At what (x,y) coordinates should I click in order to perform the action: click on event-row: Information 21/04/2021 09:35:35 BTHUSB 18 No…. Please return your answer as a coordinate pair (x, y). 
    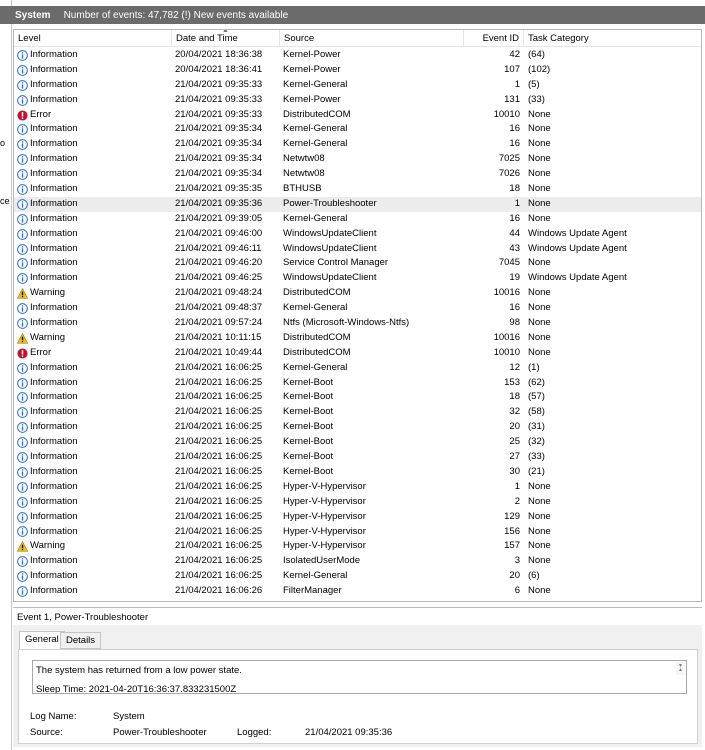
    Looking at the image, I should click on (357, 189).